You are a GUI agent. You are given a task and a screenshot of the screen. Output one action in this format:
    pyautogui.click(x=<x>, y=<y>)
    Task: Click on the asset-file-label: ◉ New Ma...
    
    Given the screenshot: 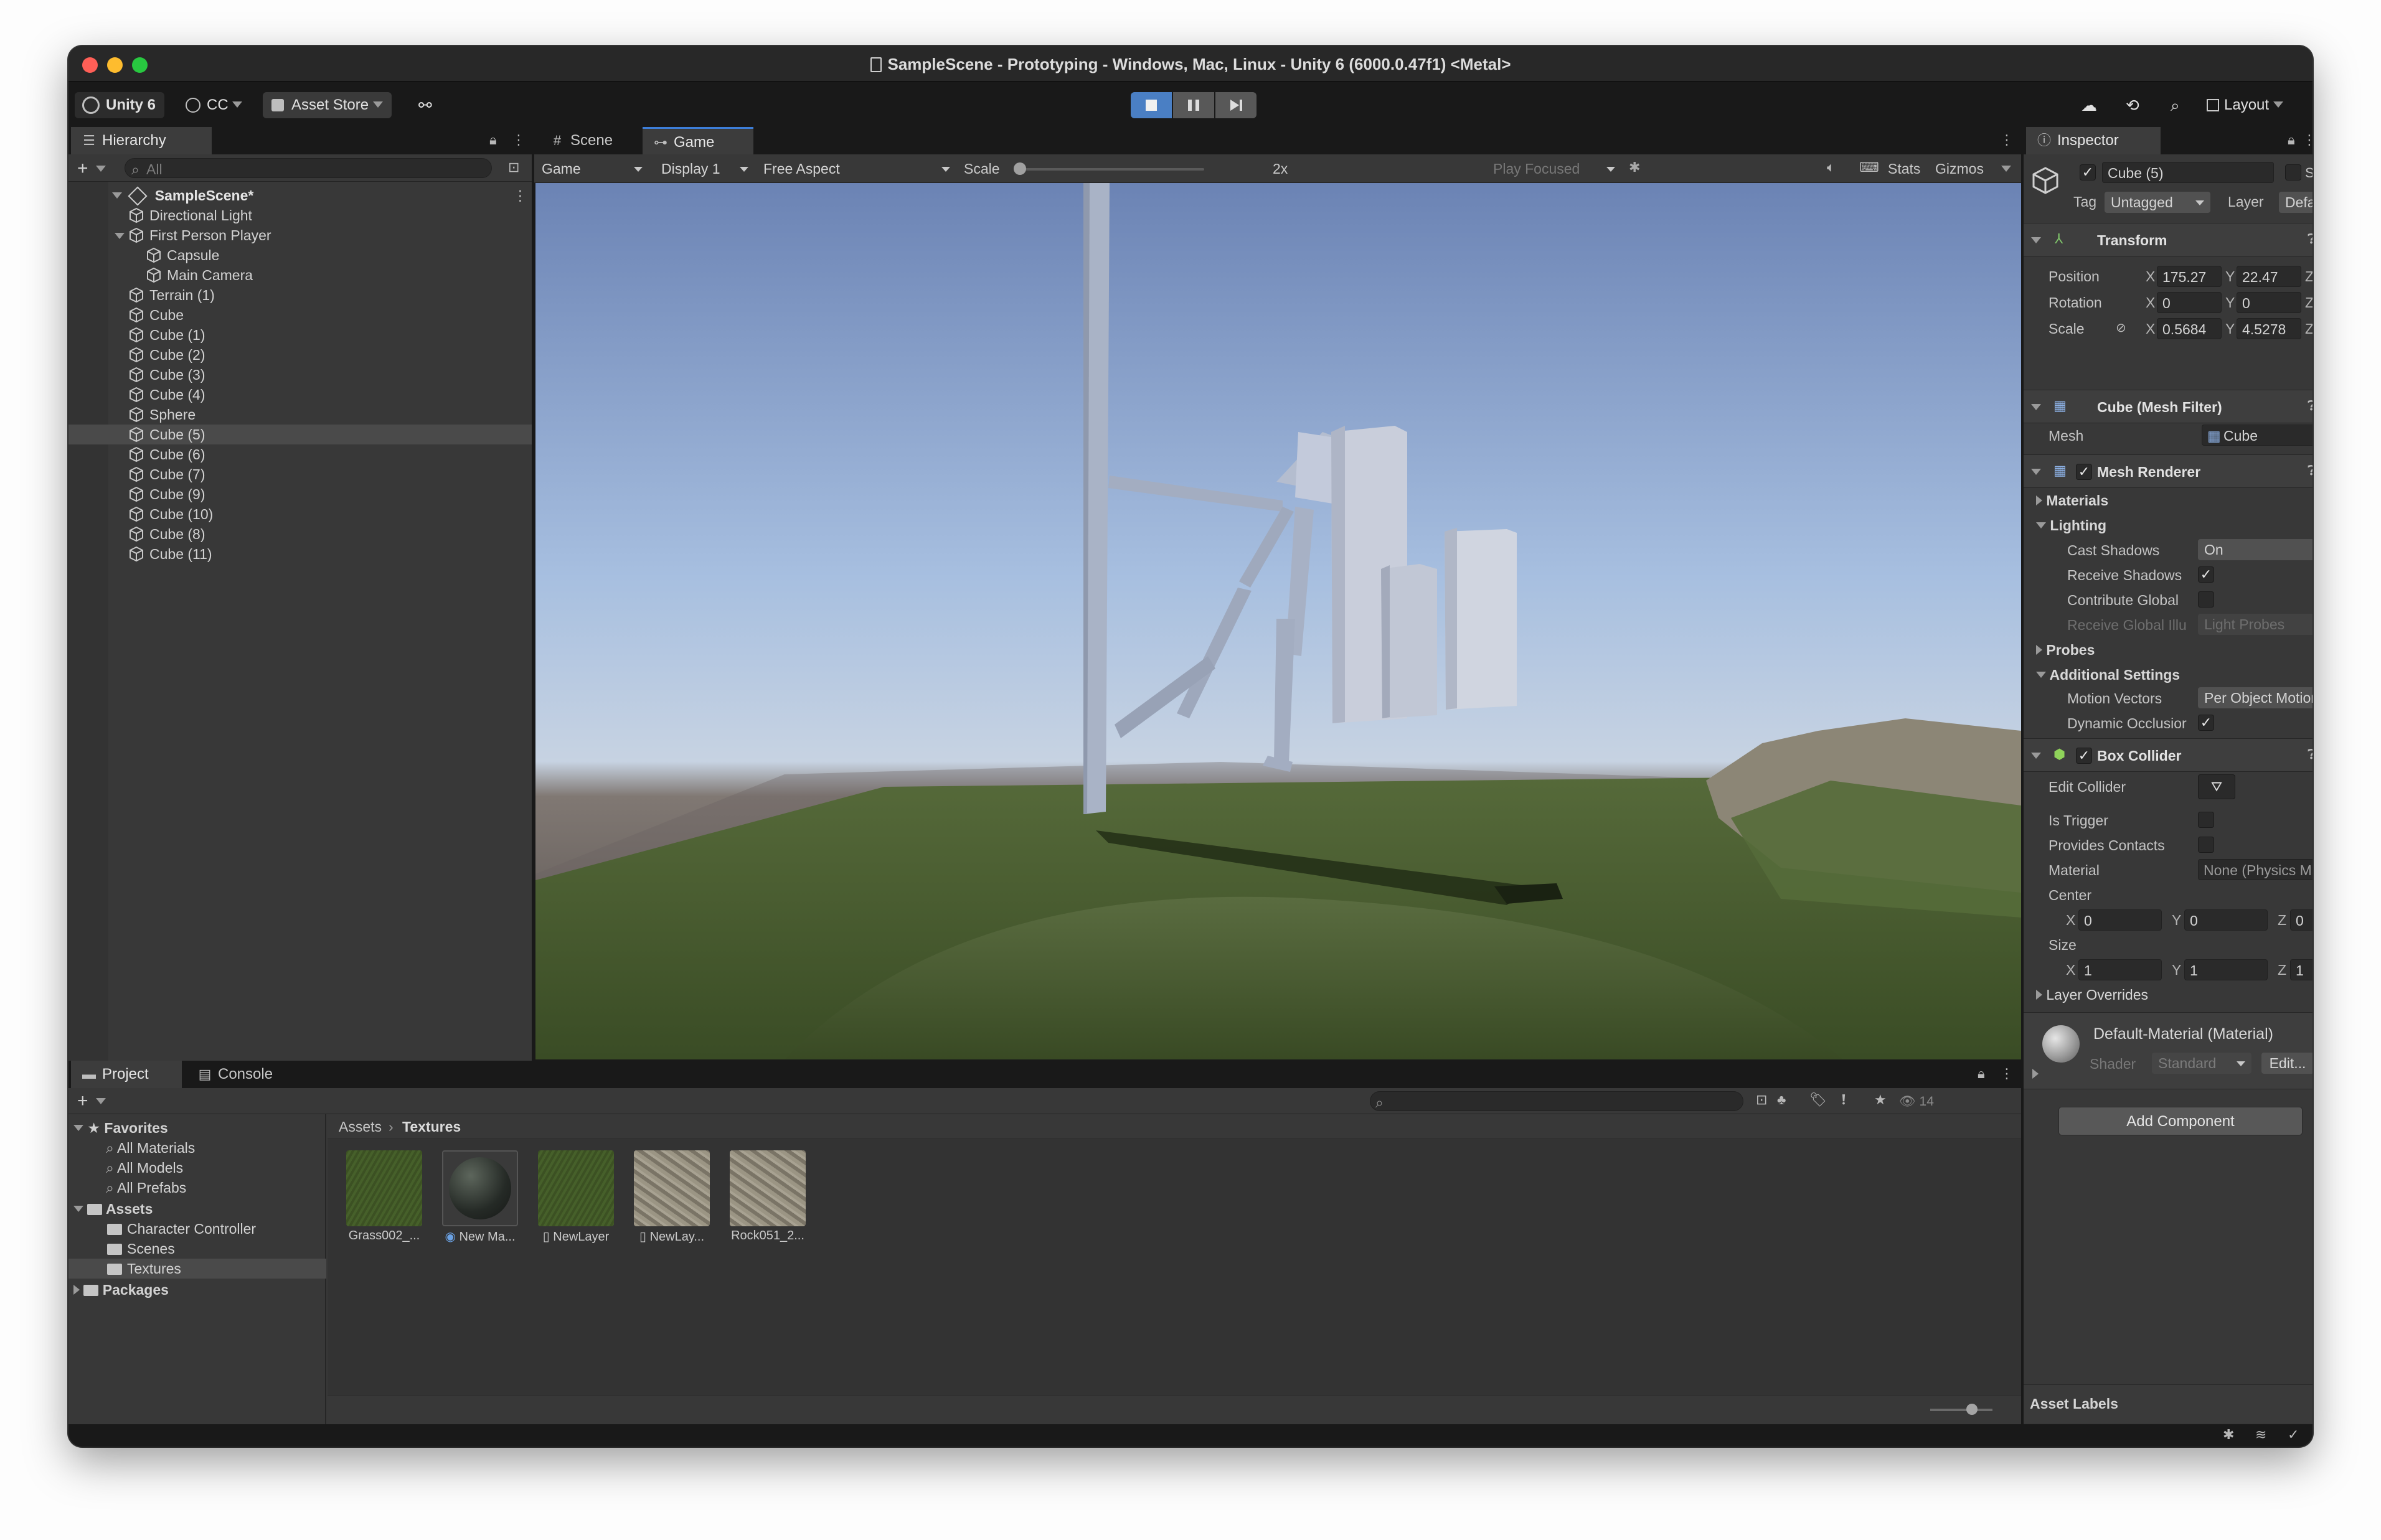 What is the action you would take?
    pyautogui.click(x=480, y=1236)
    